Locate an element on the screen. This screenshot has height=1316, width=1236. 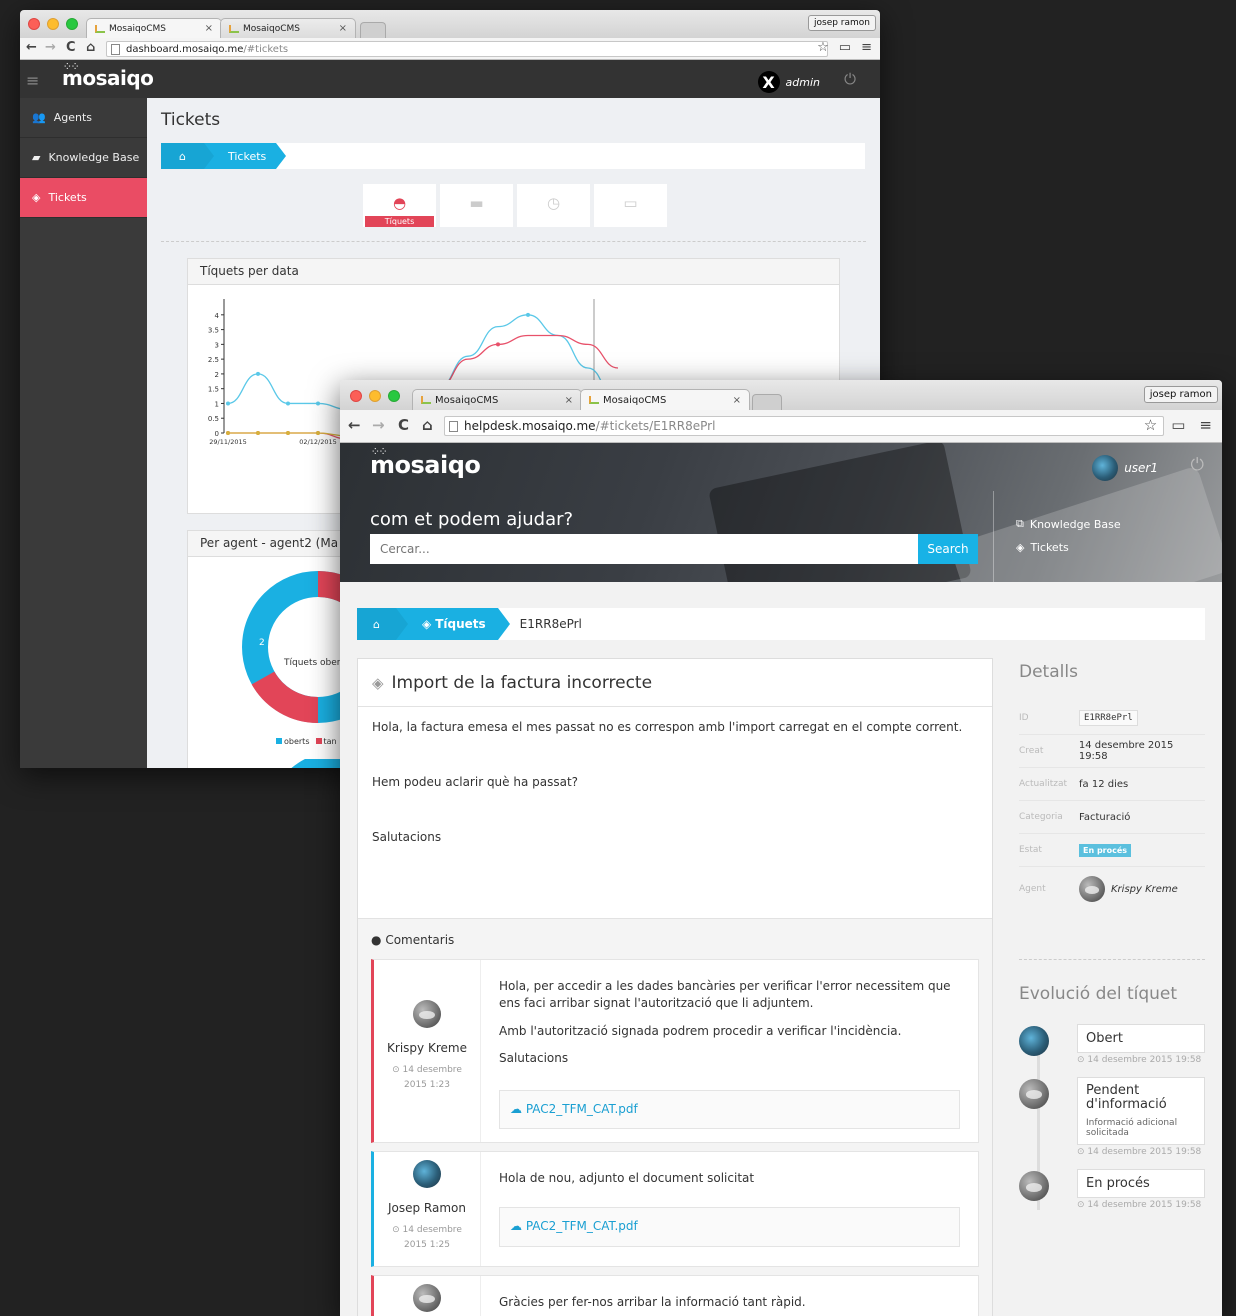
tile-tickets: ◓ Tíquets is located at coordinates (399, 205).